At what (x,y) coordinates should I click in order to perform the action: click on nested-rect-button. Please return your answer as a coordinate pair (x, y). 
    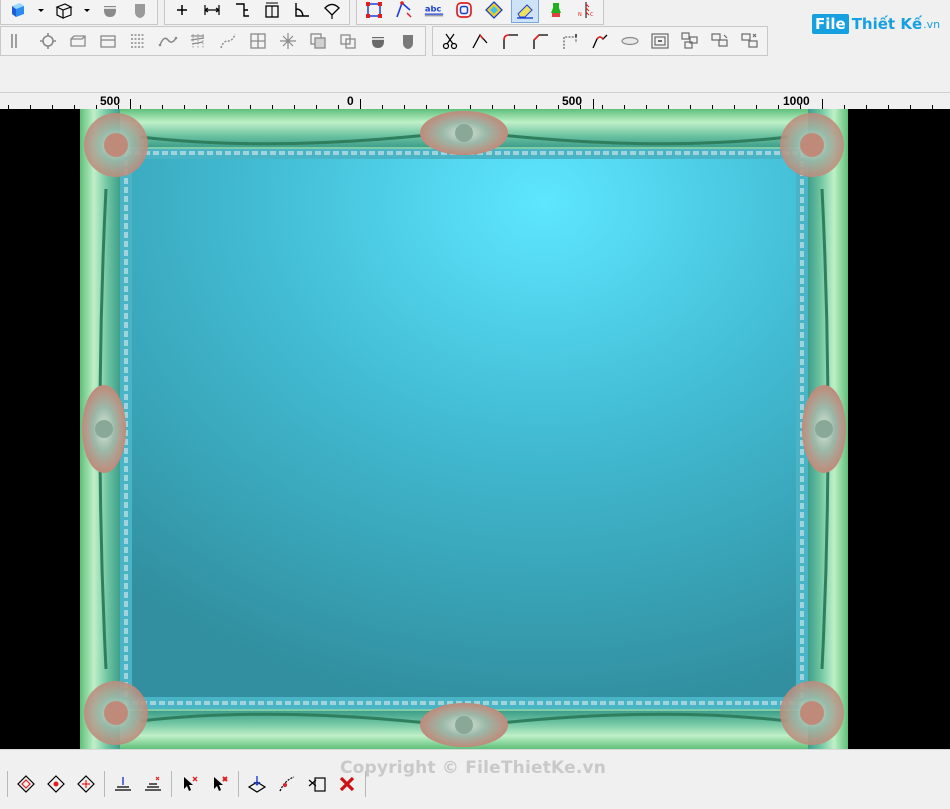
    Looking at the image, I should click on (660, 41).